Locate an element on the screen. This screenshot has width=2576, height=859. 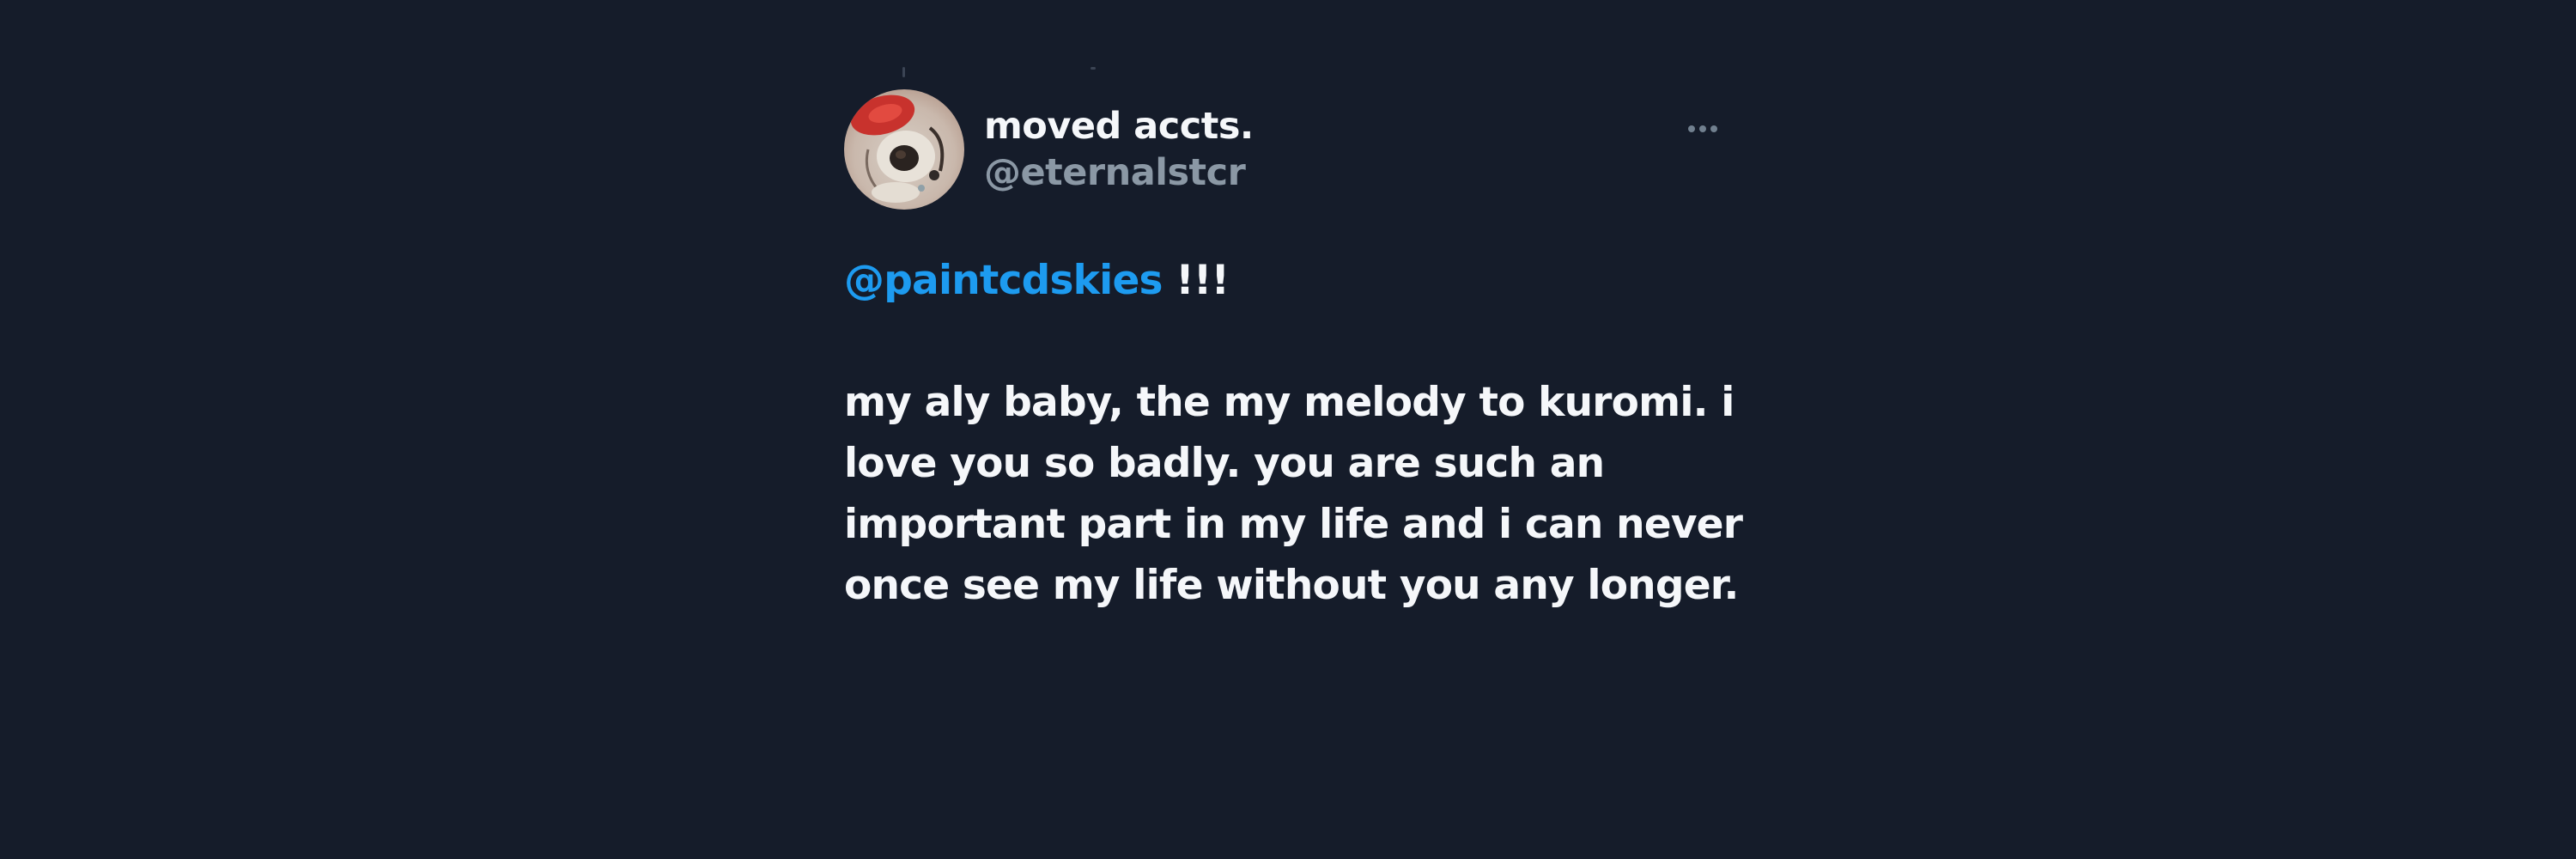
reply-mention-line: @paintcdskies !!! is located at coordinates (1286, 281).